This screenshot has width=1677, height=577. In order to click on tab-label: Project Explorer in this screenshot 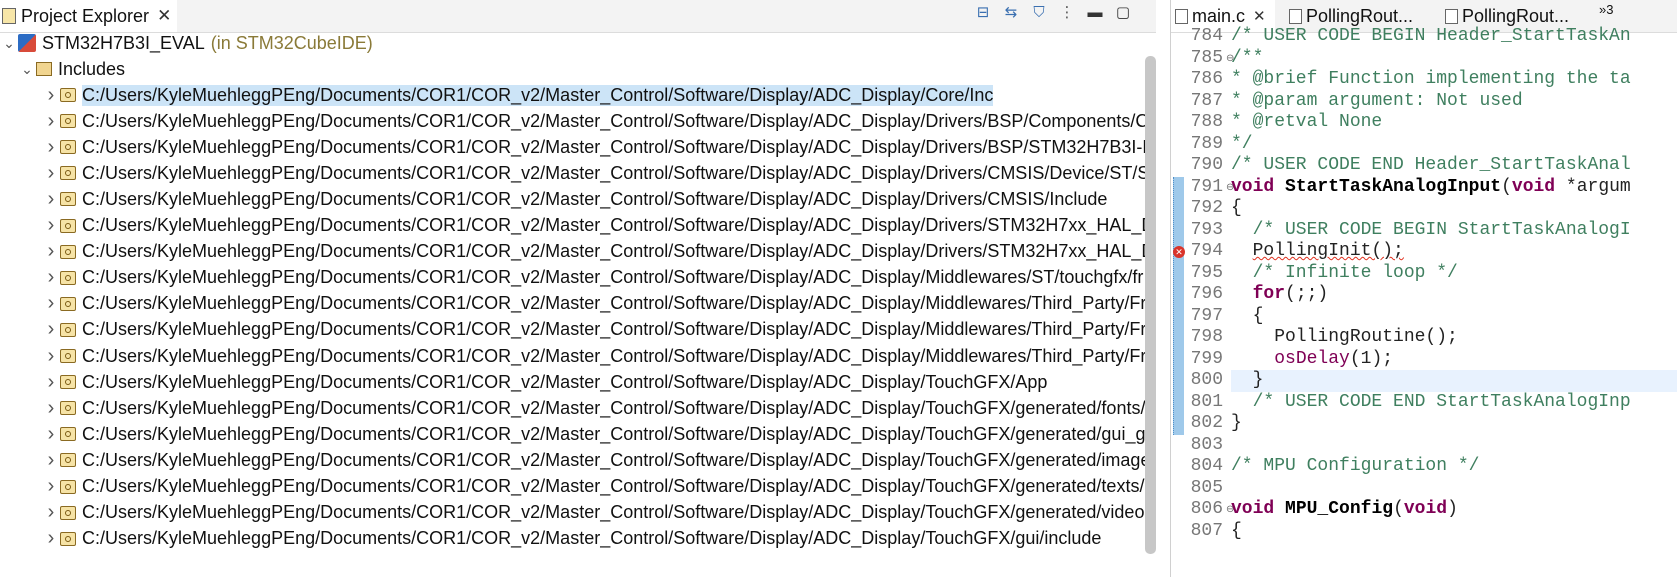, I will do `click(85, 15)`.